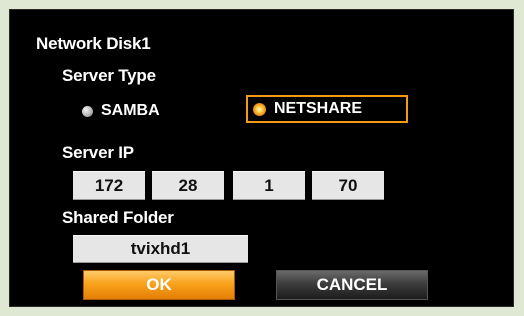 This screenshot has width=524, height=316. I want to click on server-ip-label: Server IP, so click(98, 152).